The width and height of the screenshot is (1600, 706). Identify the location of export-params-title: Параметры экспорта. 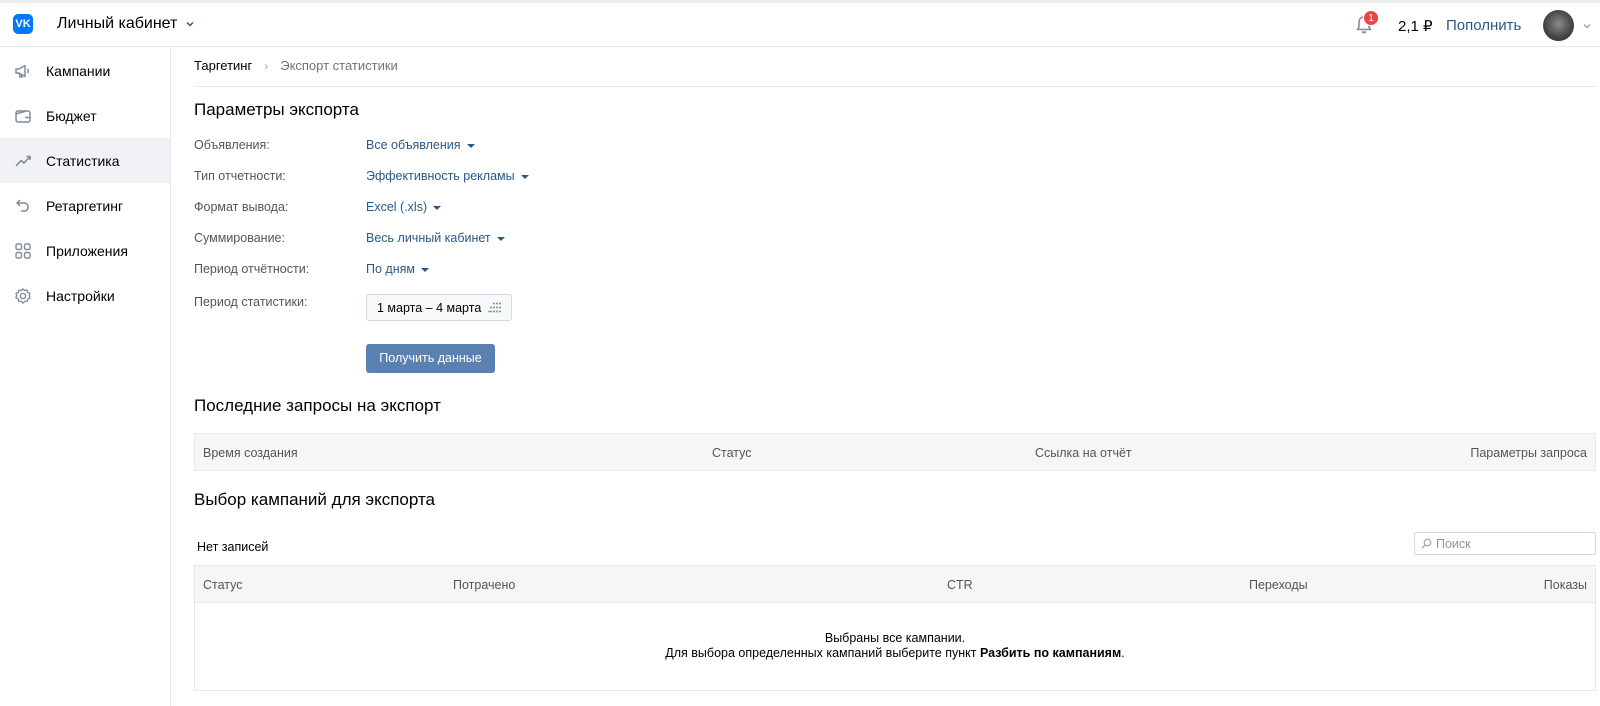
(276, 109).